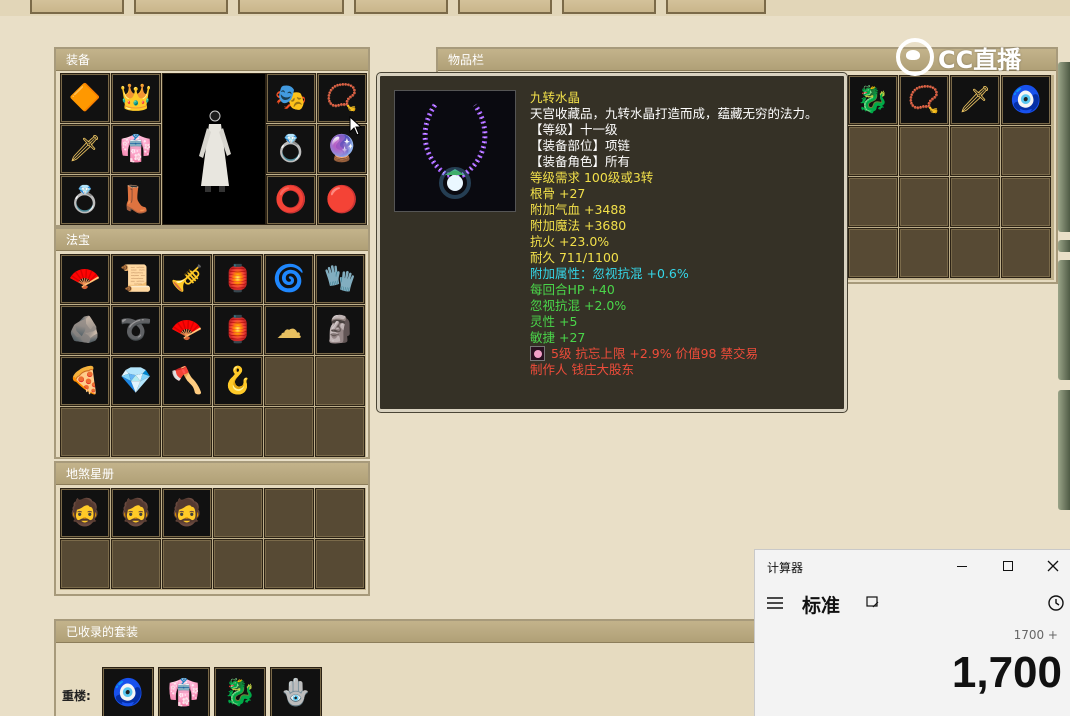 This screenshot has height=716, width=1070. I want to click on calculator-window: 计算器 标准 1700 + 1,700, so click(912, 632).